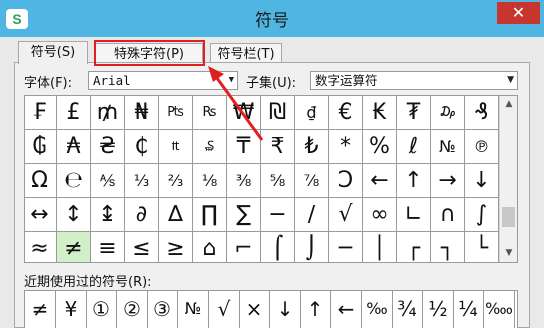  Describe the element at coordinates (380, 181) in the screenshot. I see `symbol-cell: ←` at that location.